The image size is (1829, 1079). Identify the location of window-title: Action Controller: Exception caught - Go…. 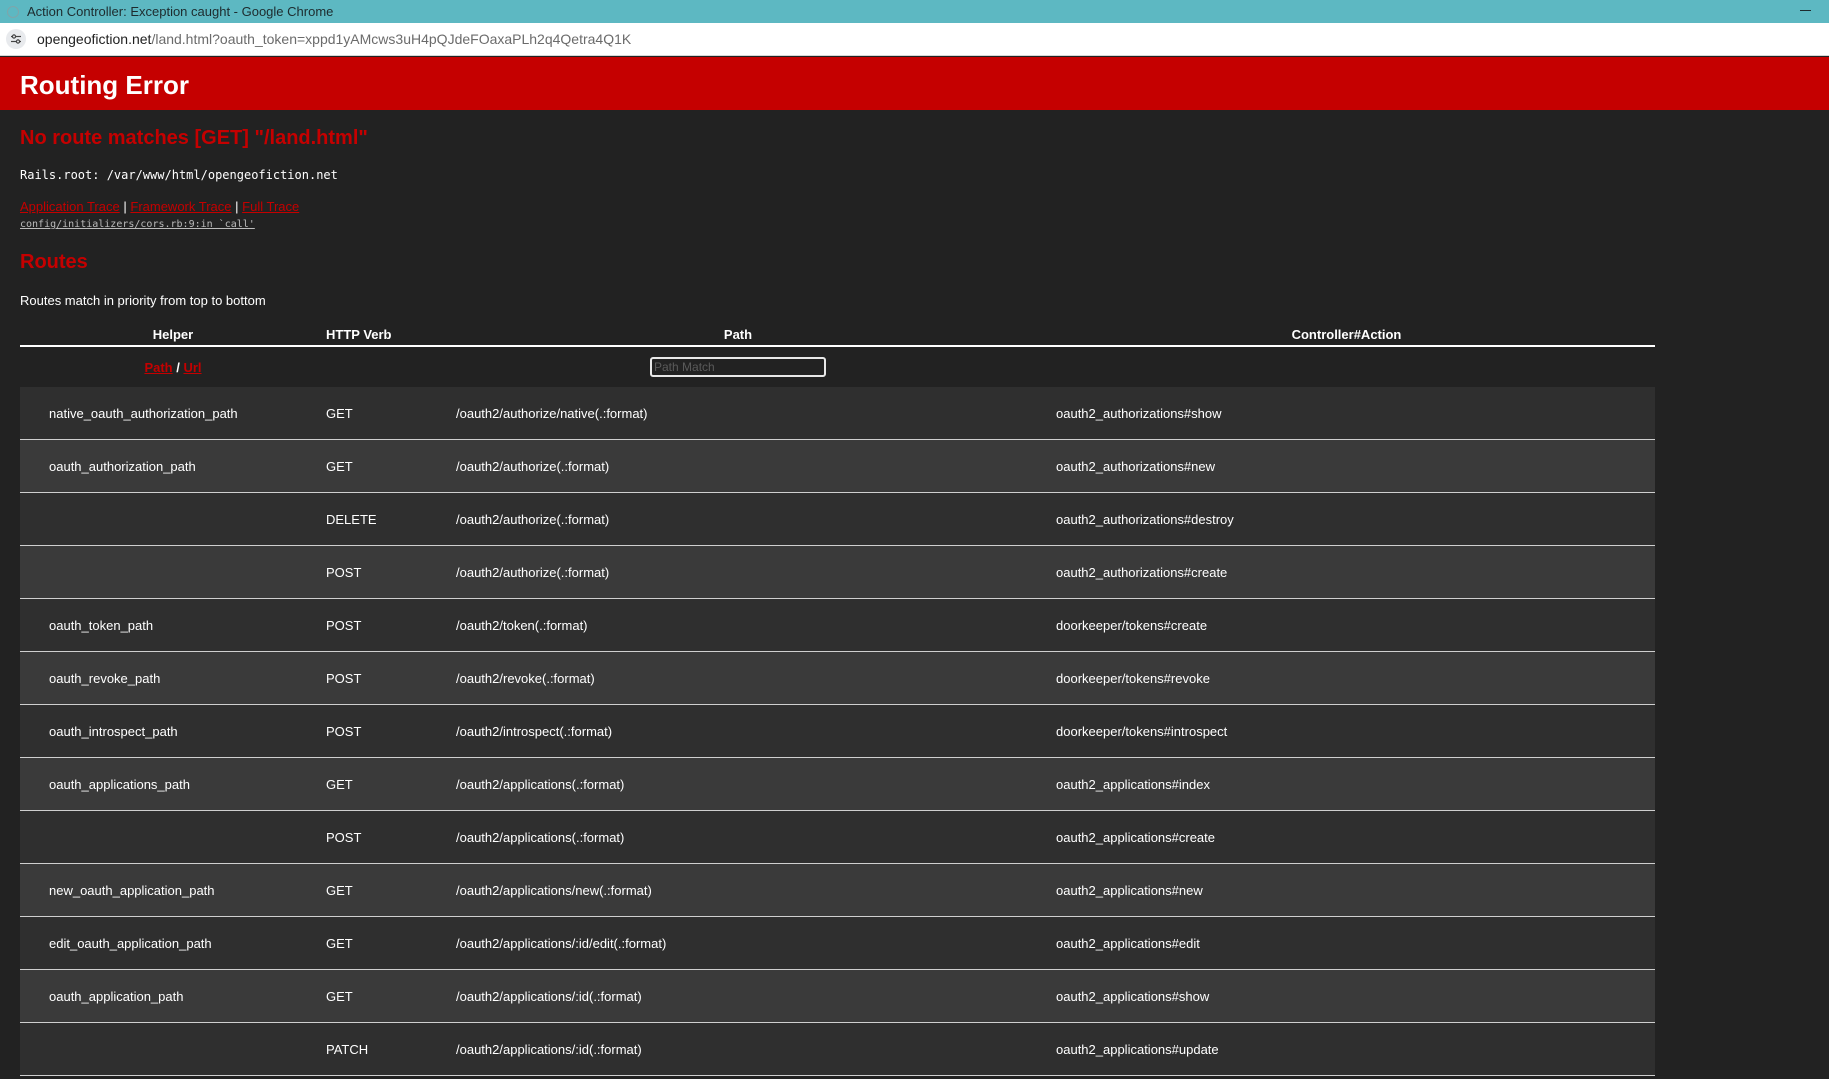
(180, 11).